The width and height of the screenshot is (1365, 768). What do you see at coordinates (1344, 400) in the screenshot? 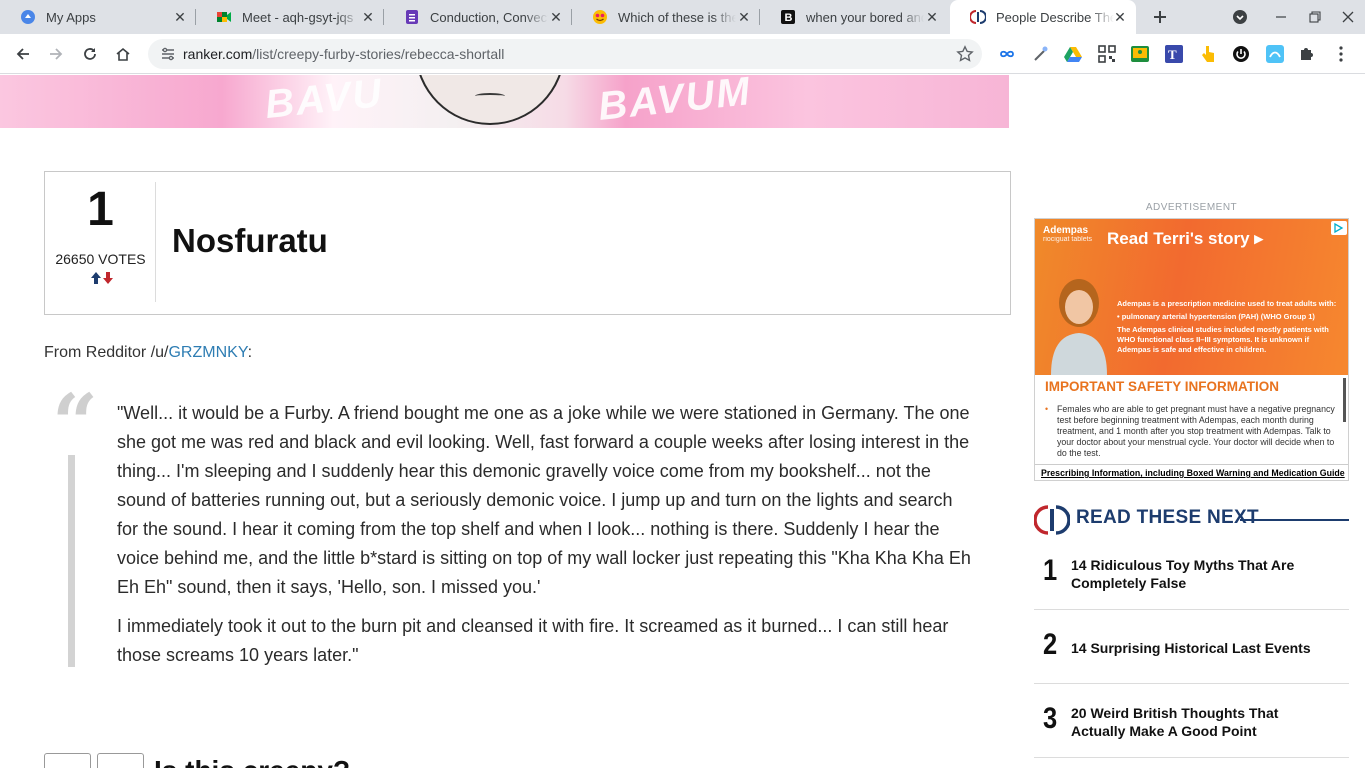
I see `ad-scrollbar` at bounding box center [1344, 400].